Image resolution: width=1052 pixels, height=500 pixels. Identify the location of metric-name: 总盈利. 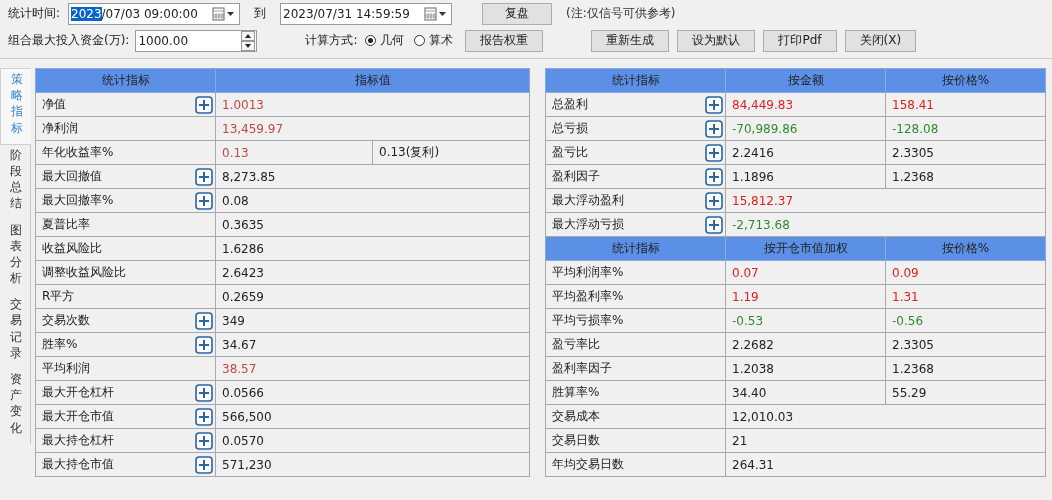
(570, 104).